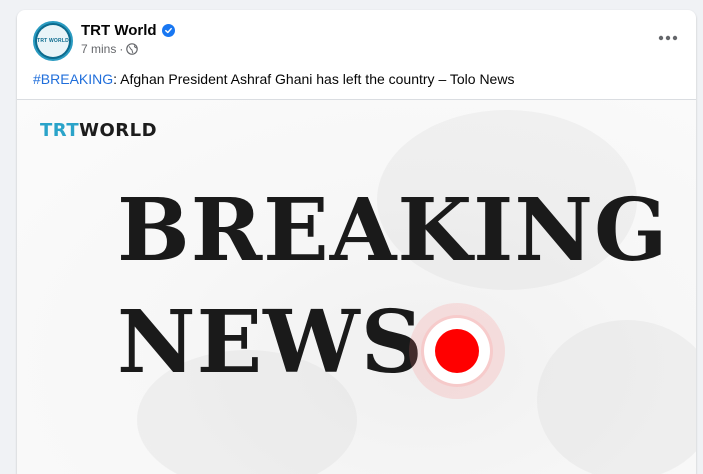 The height and width of the screenshot is (474, 703). What do you see at coordinates (98, 49) in the screenshot?
I see `timestamp-link: 7 mins` at bounding box center [98, 49].